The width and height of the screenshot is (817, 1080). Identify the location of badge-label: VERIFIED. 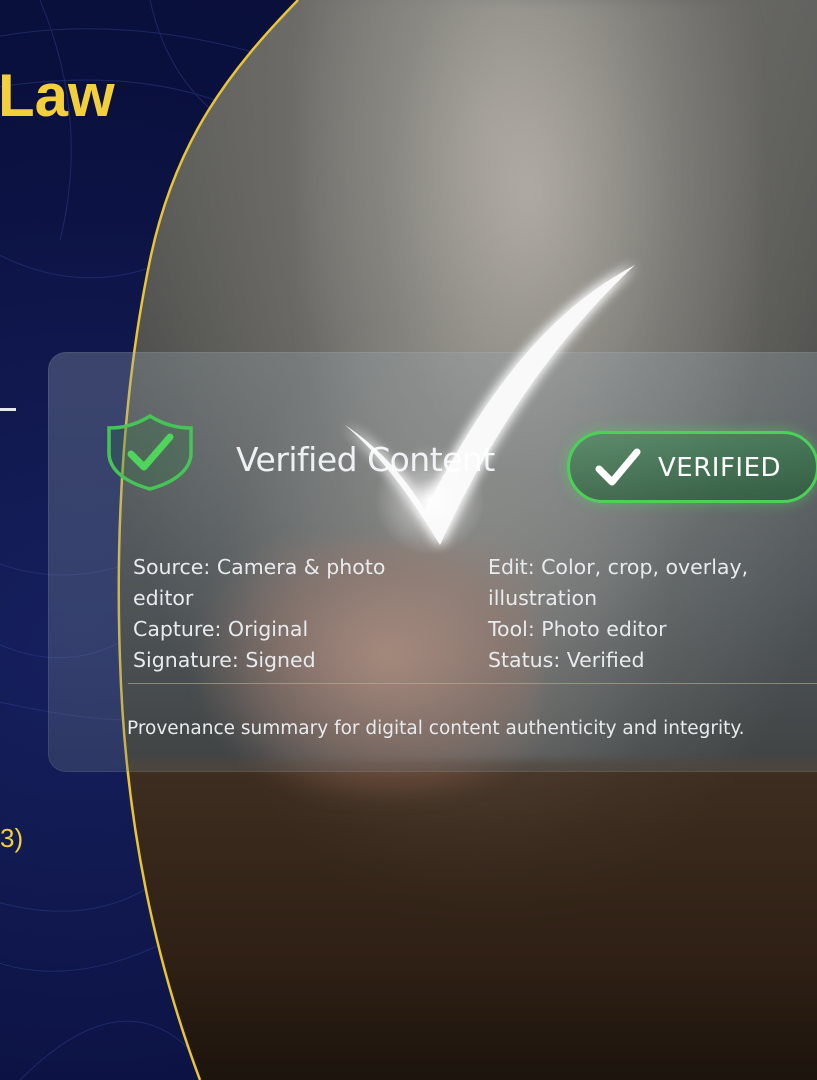
(720, 468).